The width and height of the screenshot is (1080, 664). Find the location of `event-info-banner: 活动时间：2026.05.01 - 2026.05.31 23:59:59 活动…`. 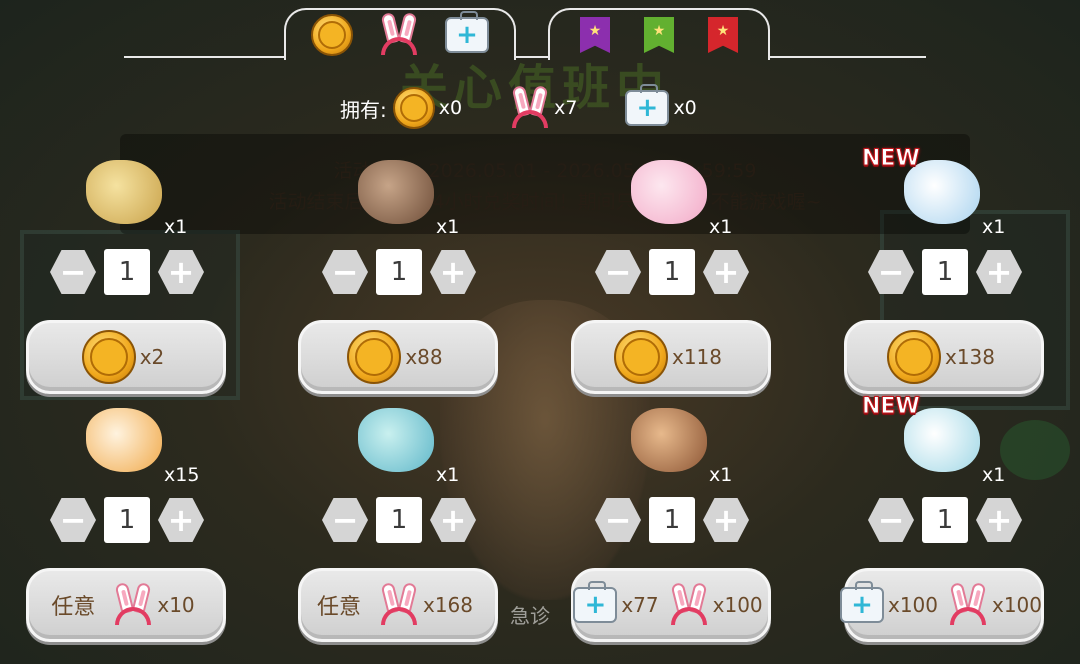

event-info-banner: 活动时间：2026.05.01 - 2026.05.31 23:59:59 活动… is located at coordinates (545, 184).